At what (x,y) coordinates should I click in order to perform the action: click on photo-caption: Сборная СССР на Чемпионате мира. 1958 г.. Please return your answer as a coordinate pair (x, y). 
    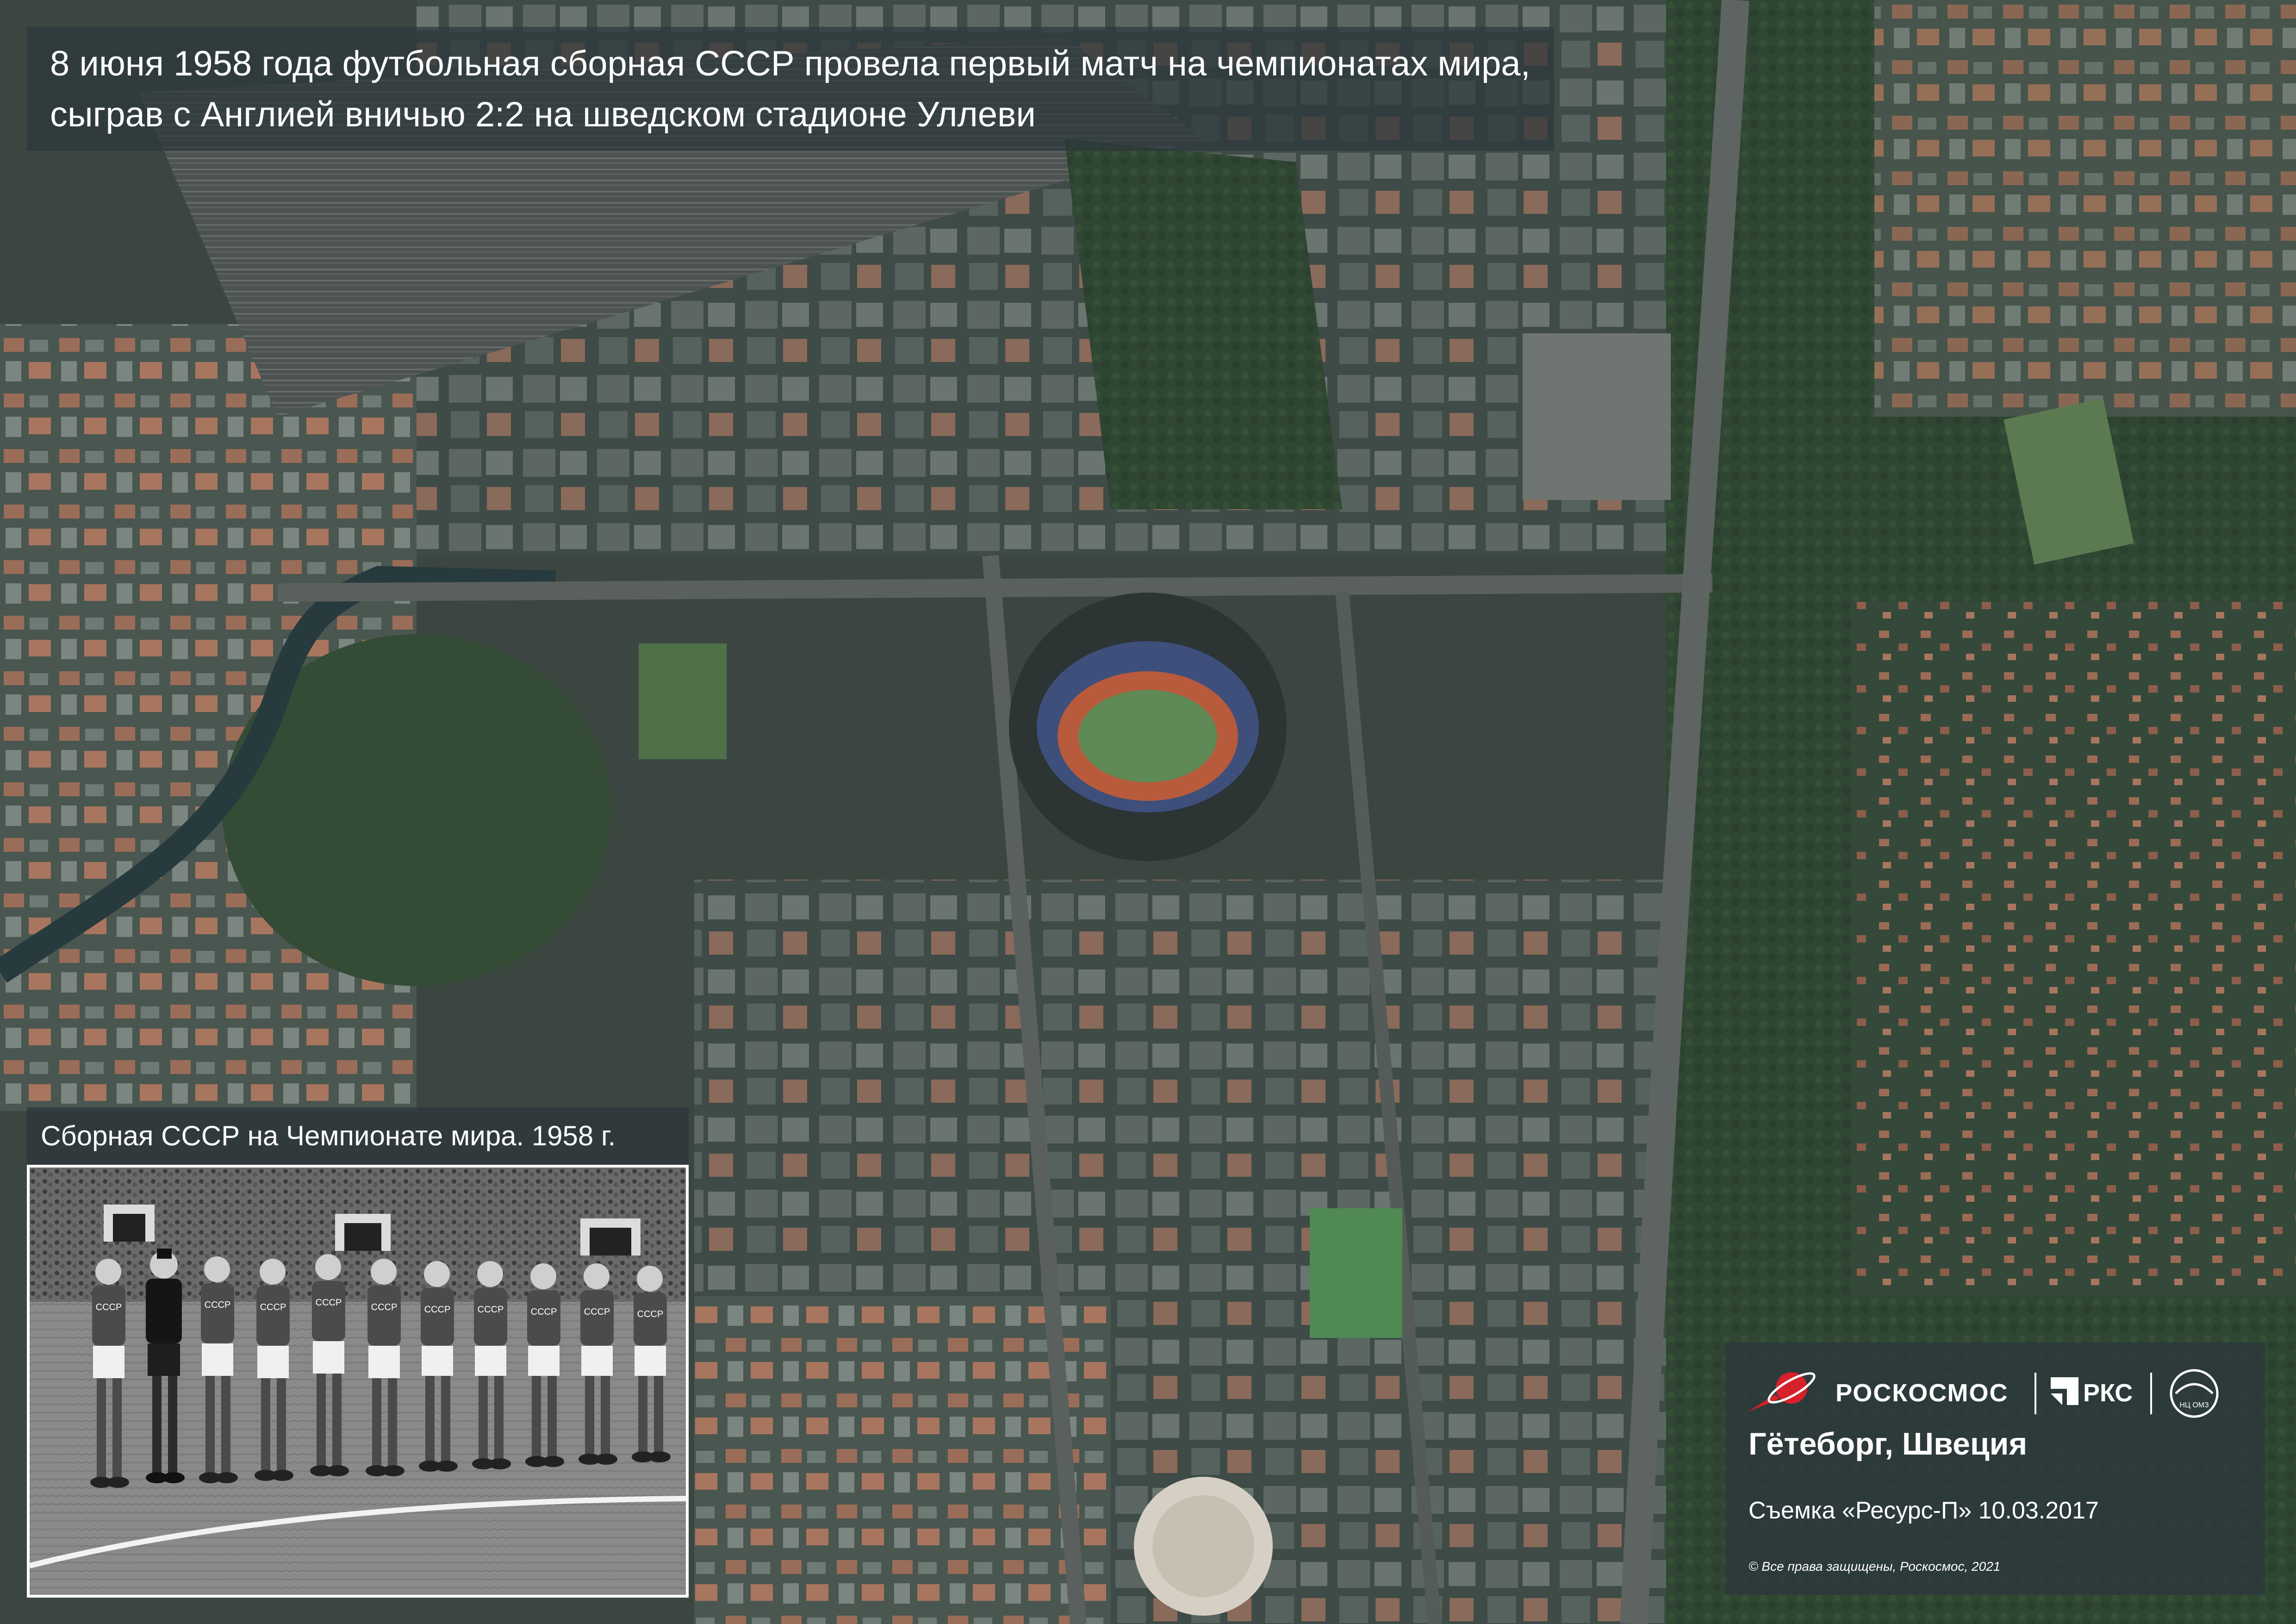
    Looking at the image, I should click on (358, 1136).